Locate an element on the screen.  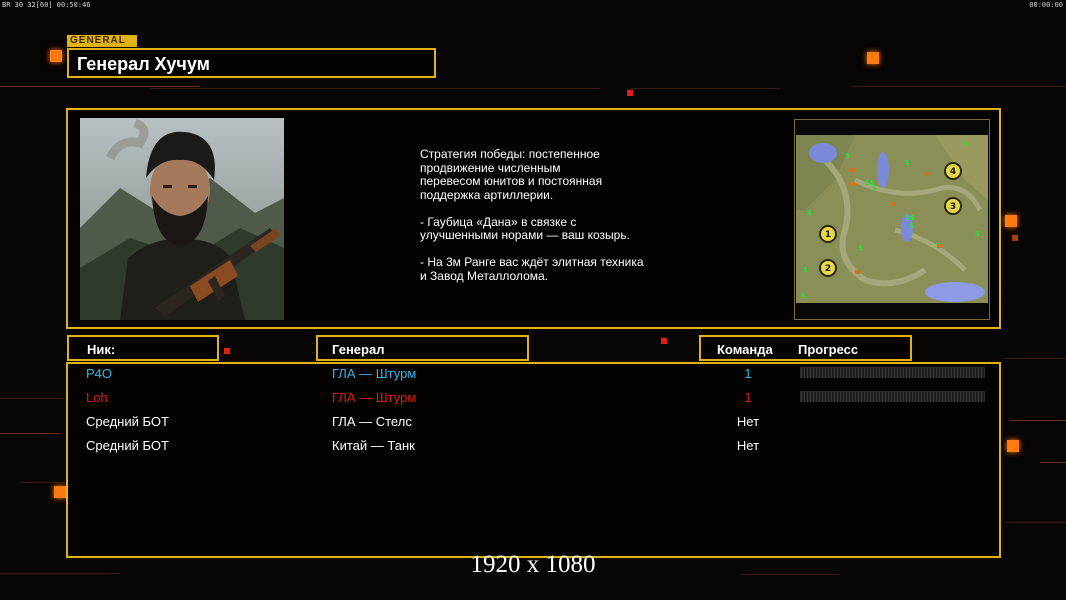
header-general: Генерал is located at coordinates (358, 349).